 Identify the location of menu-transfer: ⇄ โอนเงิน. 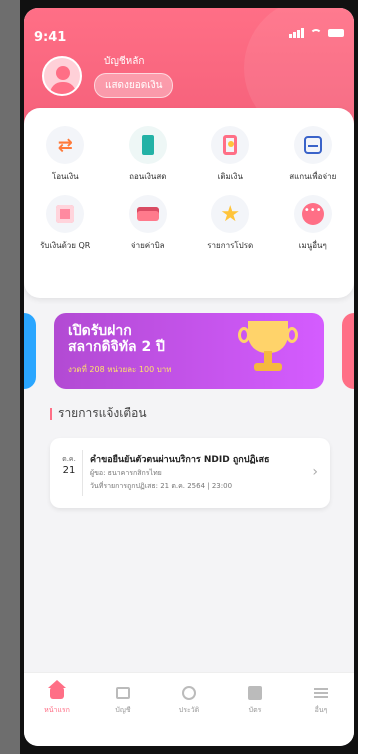
(65, 154).